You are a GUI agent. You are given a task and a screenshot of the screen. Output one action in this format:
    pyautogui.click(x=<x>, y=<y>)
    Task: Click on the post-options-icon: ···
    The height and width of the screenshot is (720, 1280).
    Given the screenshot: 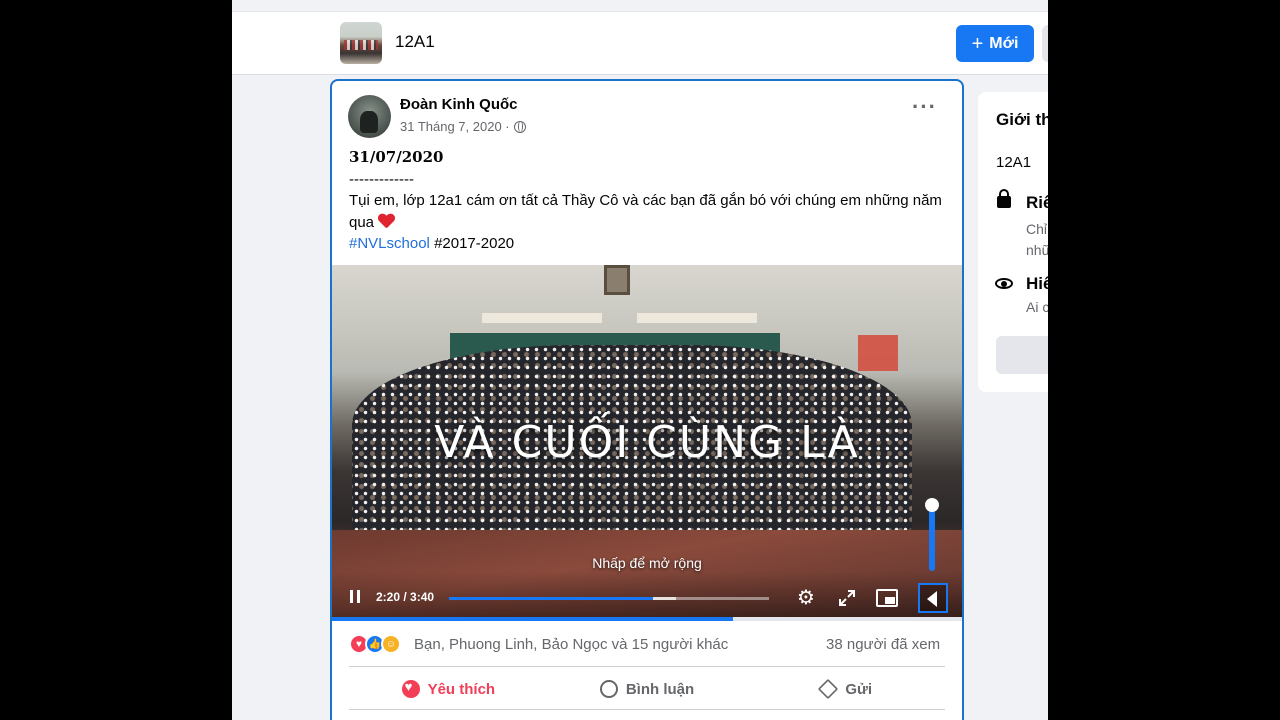 What is the action you would take?
    pyautogui.click(x=924, y=107)
    